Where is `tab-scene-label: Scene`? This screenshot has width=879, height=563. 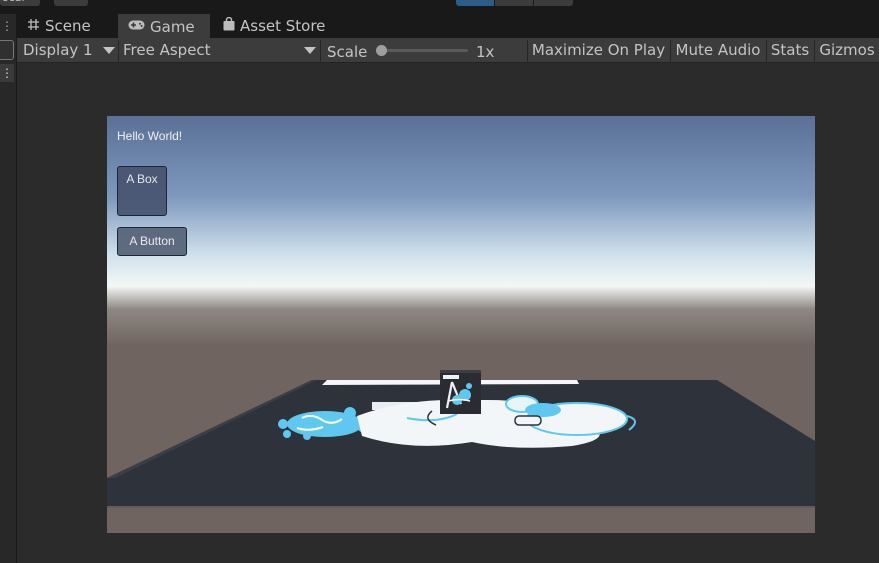 tab-scene-label: Scene is located at coordinates (68, 26).